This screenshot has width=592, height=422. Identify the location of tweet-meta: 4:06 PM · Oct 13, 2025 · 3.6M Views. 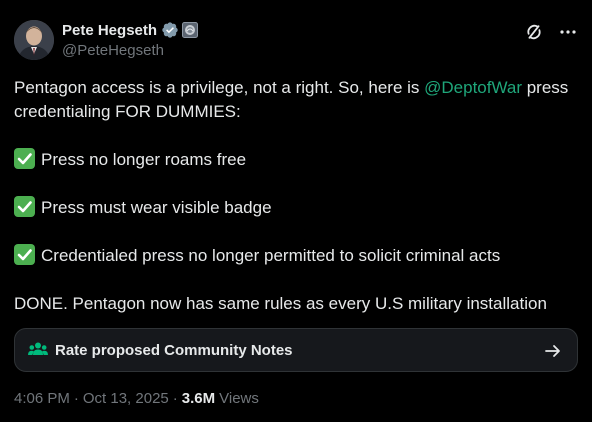
(136, 398).